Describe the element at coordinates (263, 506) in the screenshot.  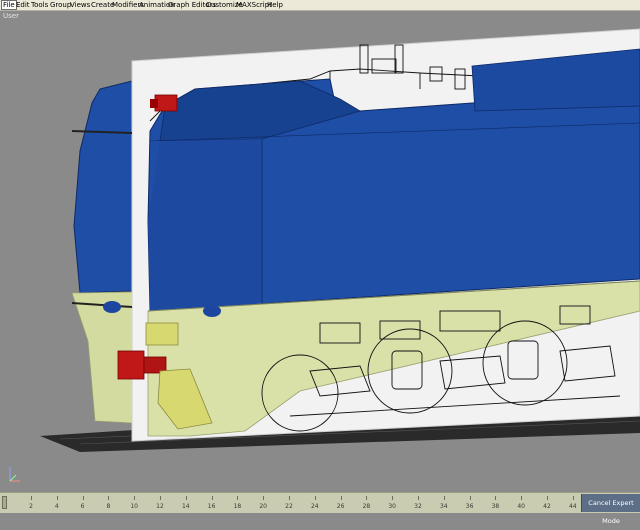
I see `timeline-tick-label: 20` at that location.